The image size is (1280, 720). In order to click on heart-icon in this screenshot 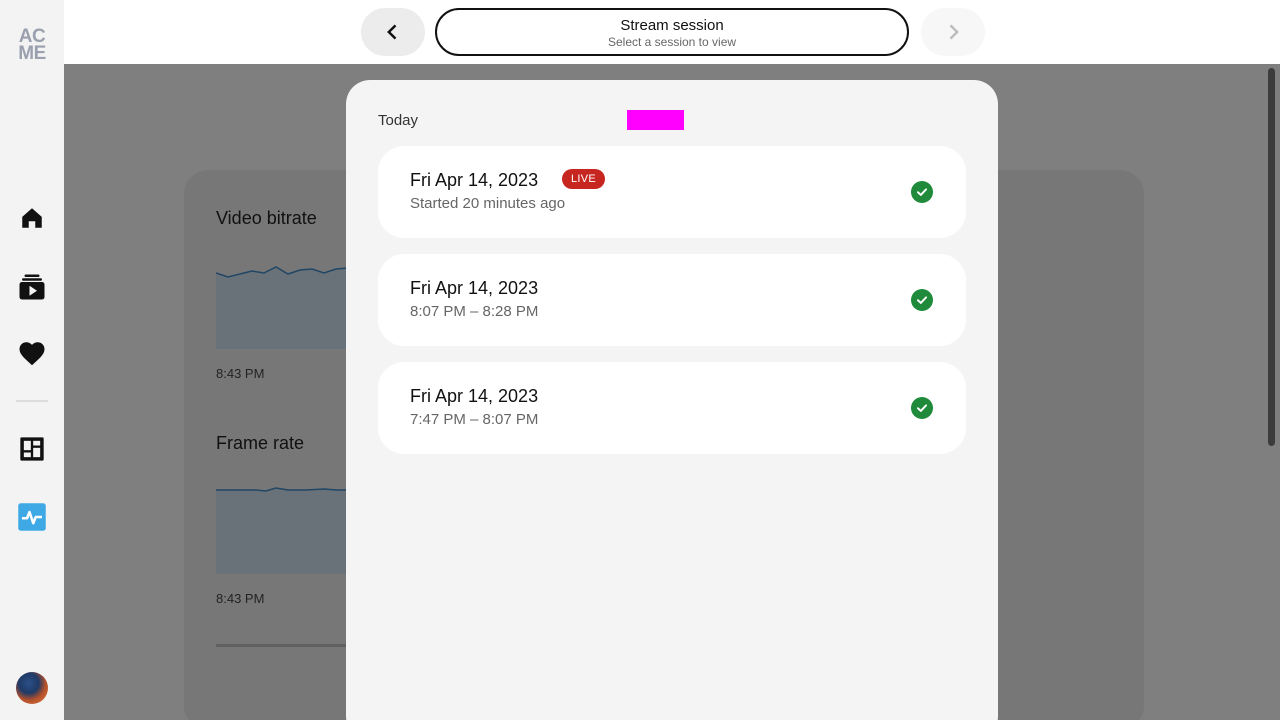, I will do `click(32, 354)`.